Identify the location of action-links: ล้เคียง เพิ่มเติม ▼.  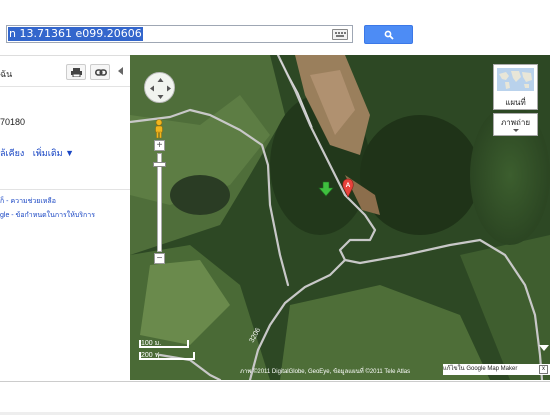
(40, 153).